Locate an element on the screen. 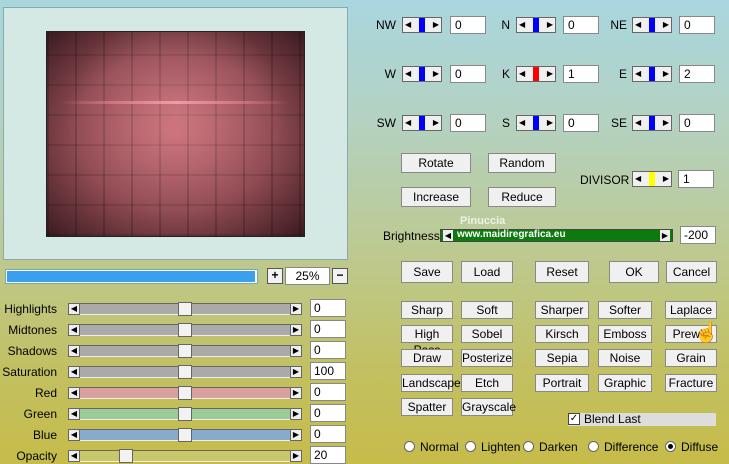 Image resolution: width=729 pixels, height=464 pixels. preset-button-grain: Grain is located at coordinates (691, 358).